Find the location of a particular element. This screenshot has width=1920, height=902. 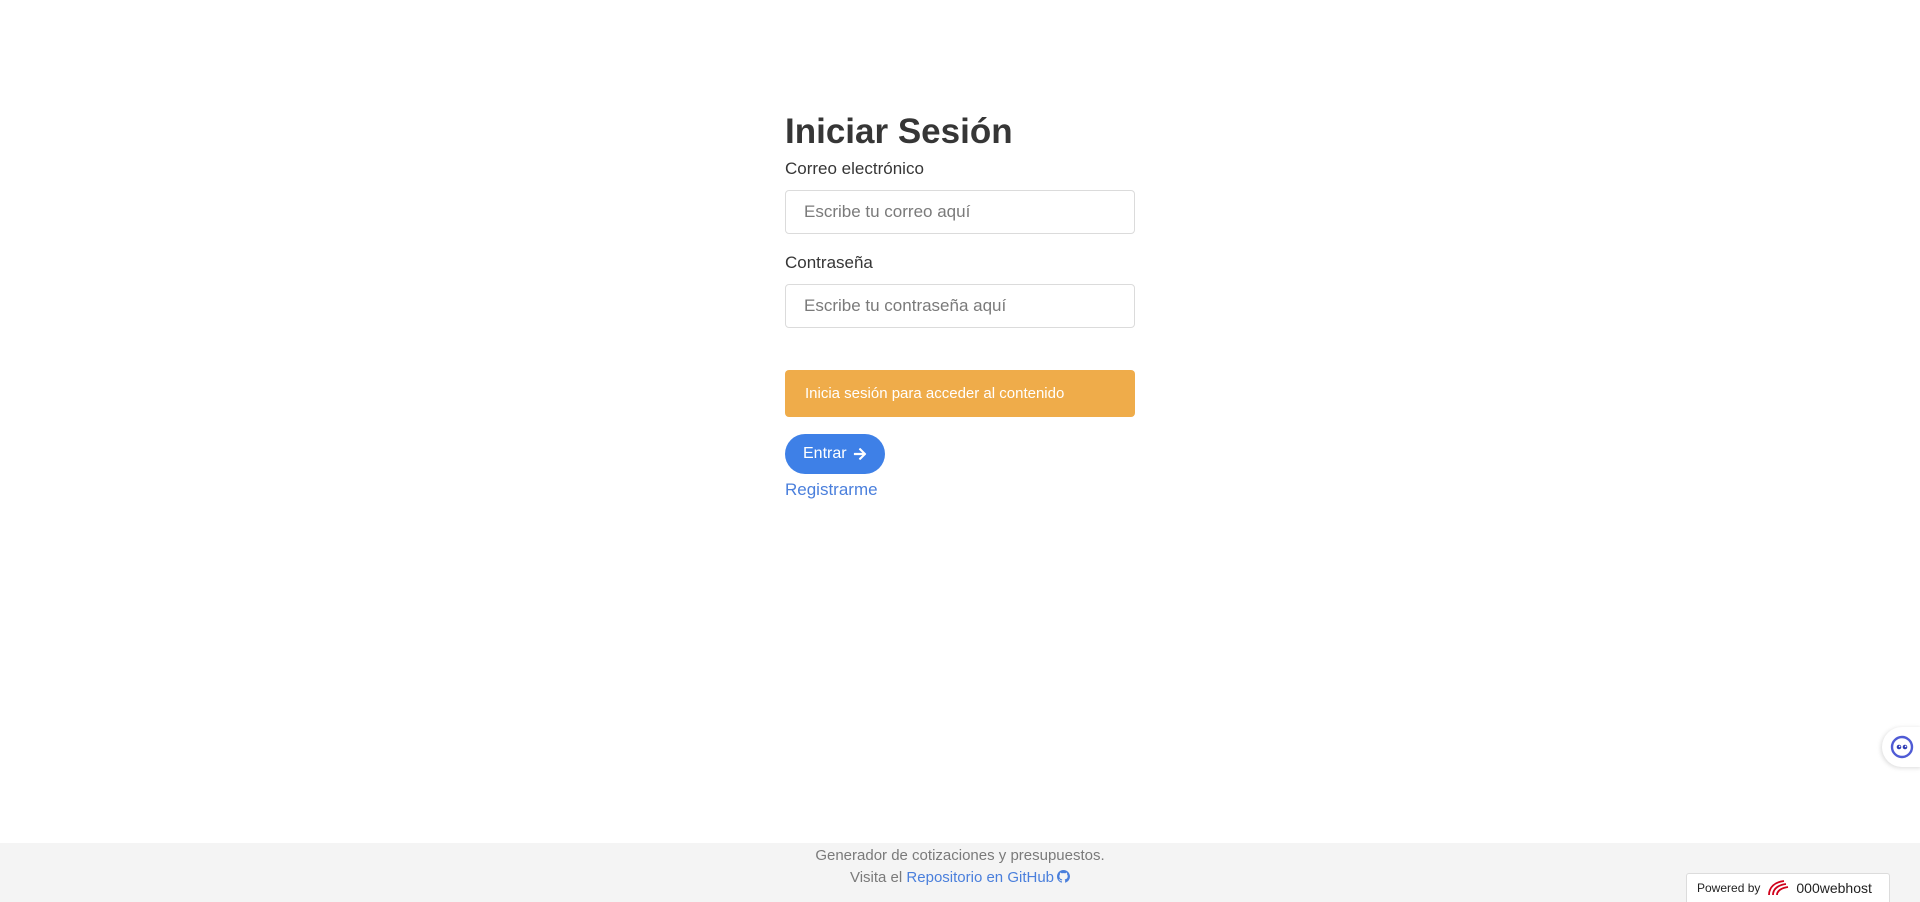

chat-assistant-widget is located at coordinates (1901, 747).